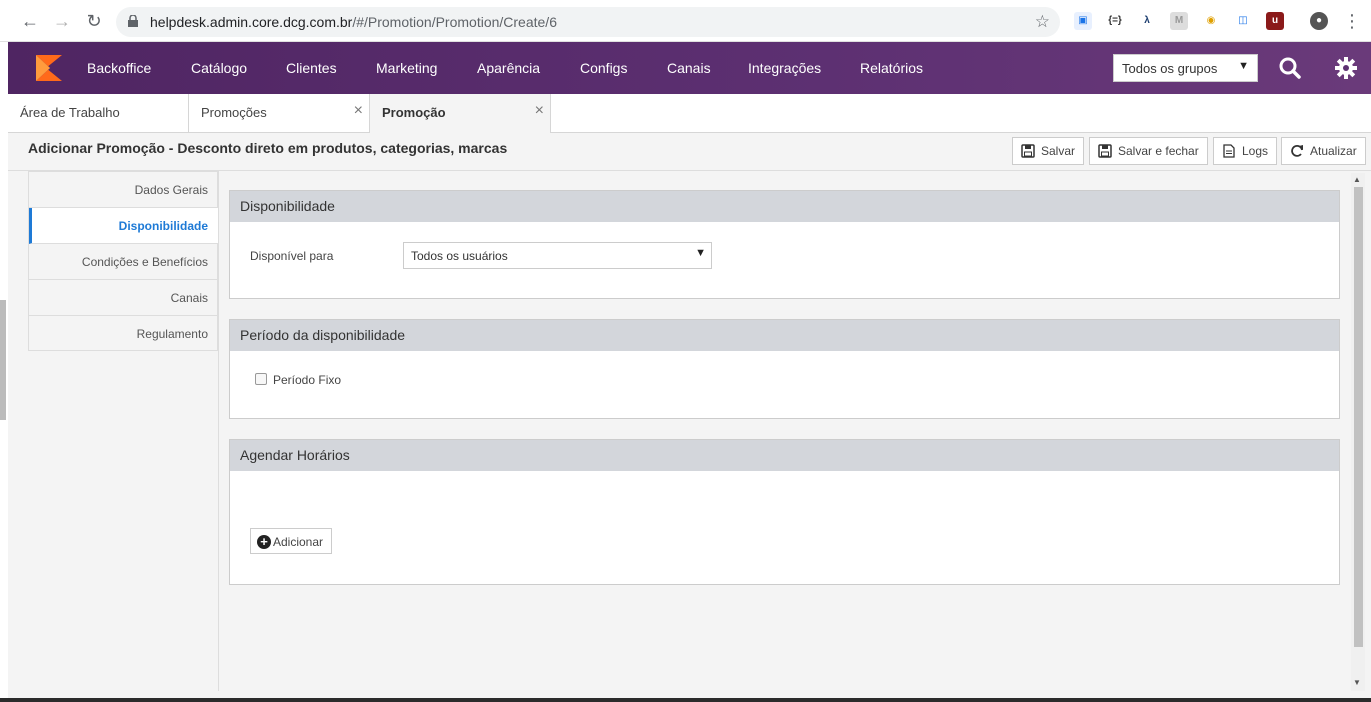 This screenshot has height=702, width=1371. Describe the element at coordinates (1042, 22) in the screenshot. I see `bookmark-star-icon: ☆` at that location.